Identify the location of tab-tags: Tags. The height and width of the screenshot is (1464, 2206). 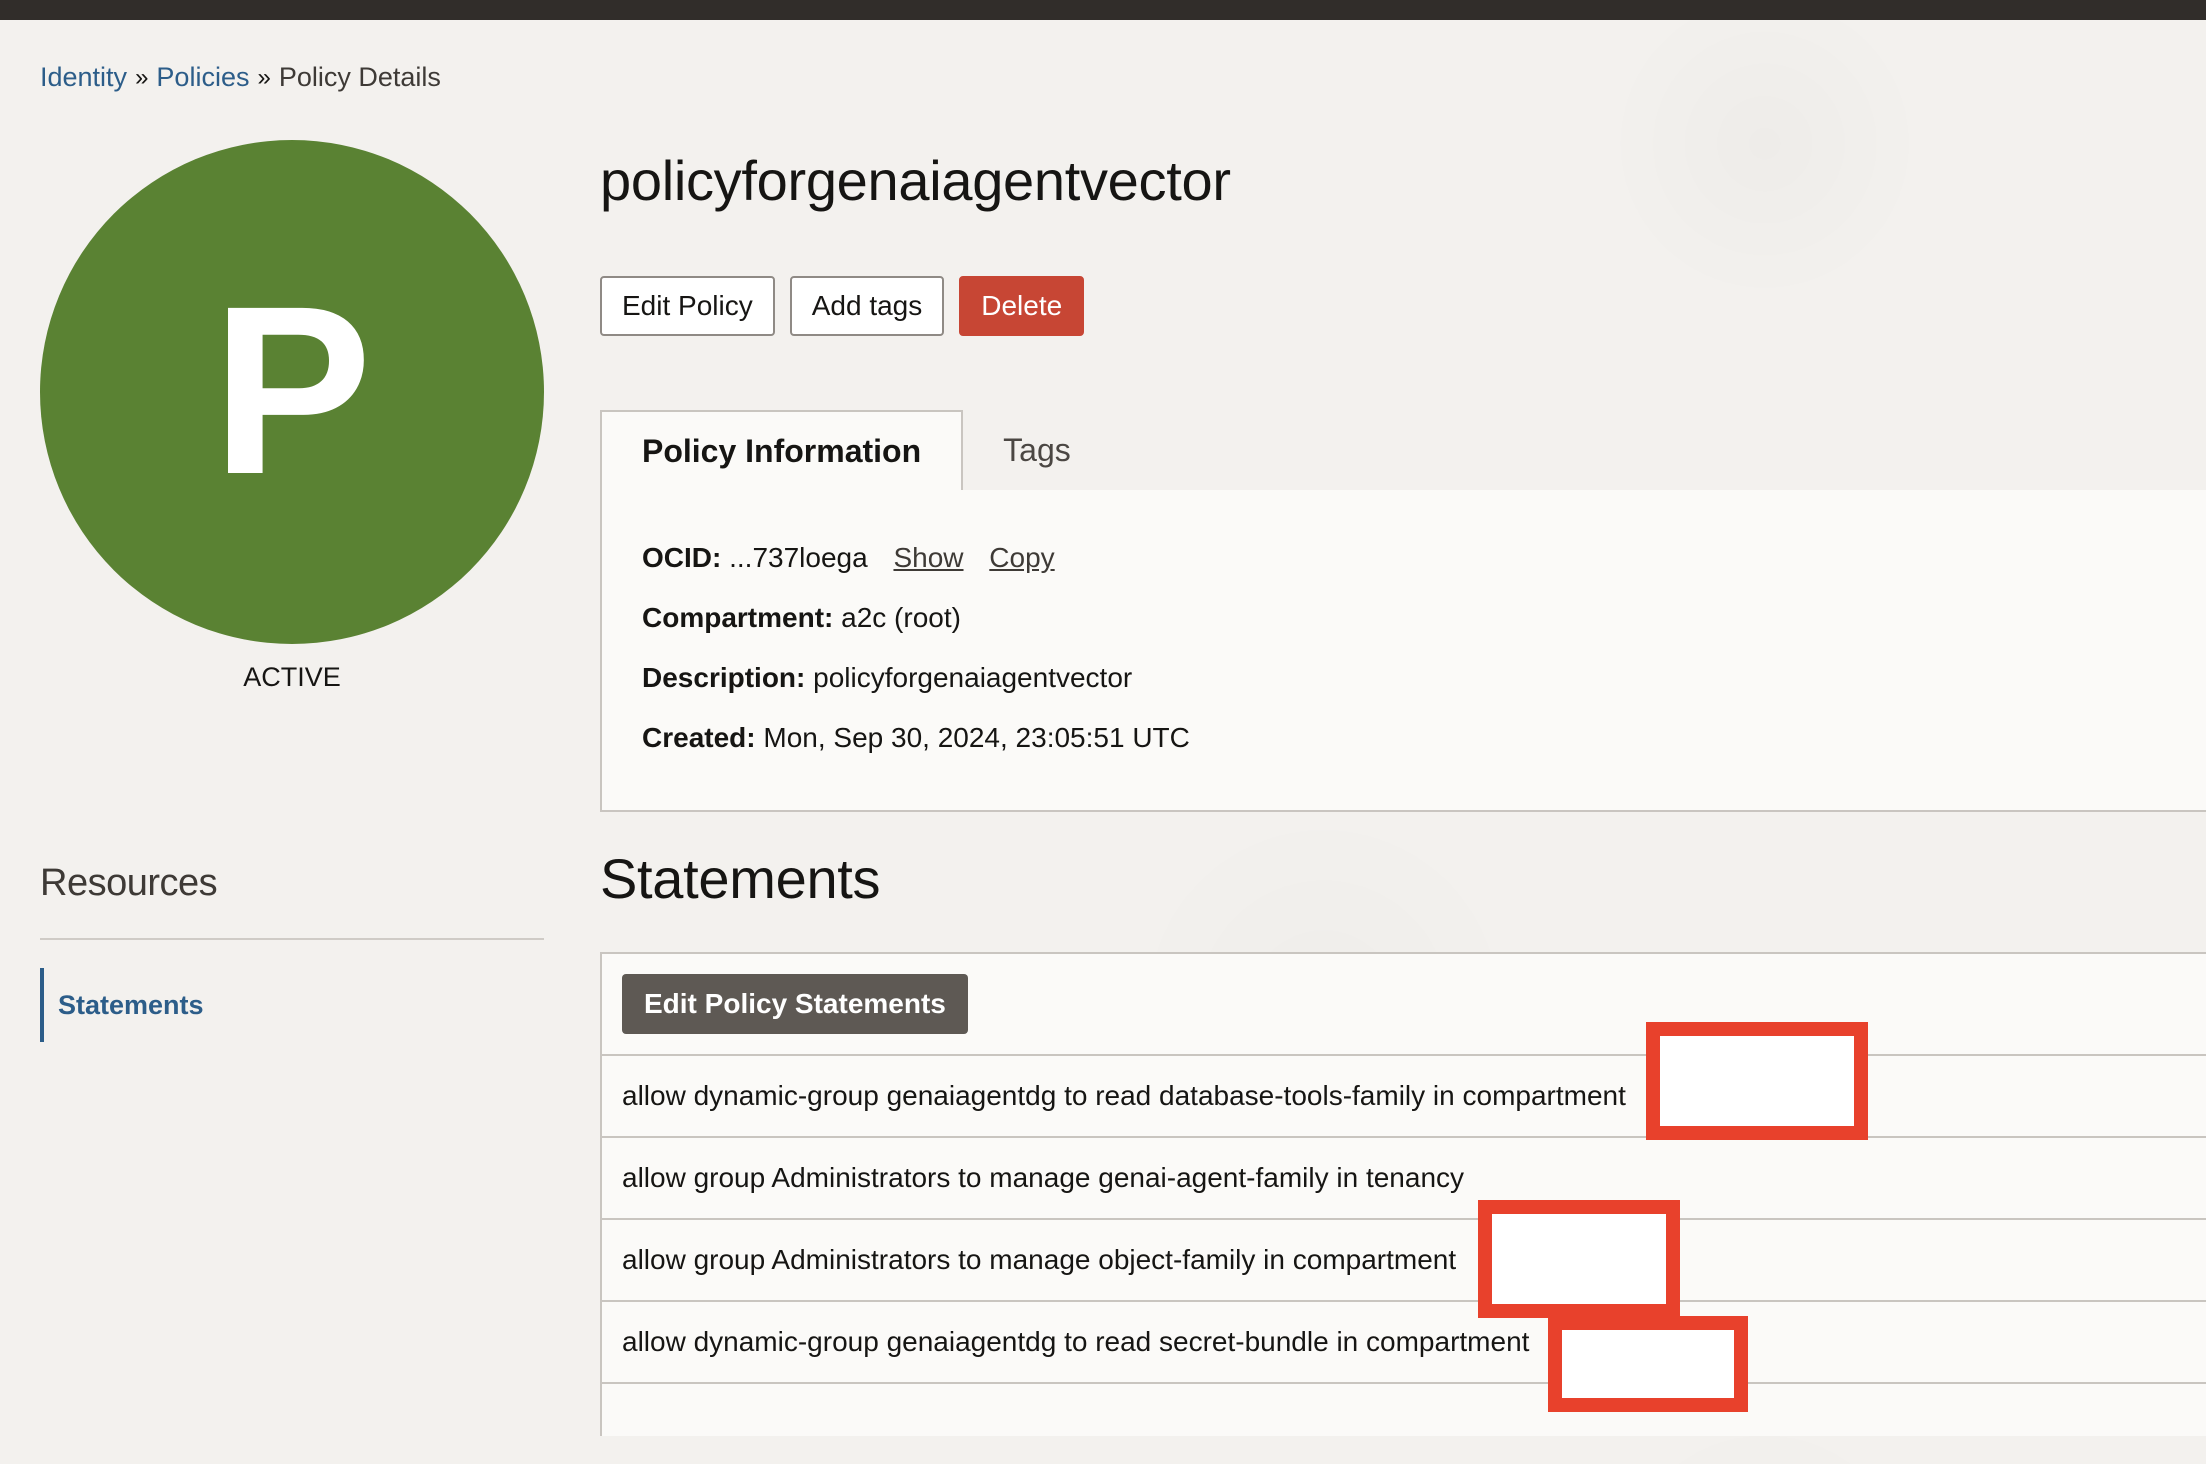
(1037, 450).